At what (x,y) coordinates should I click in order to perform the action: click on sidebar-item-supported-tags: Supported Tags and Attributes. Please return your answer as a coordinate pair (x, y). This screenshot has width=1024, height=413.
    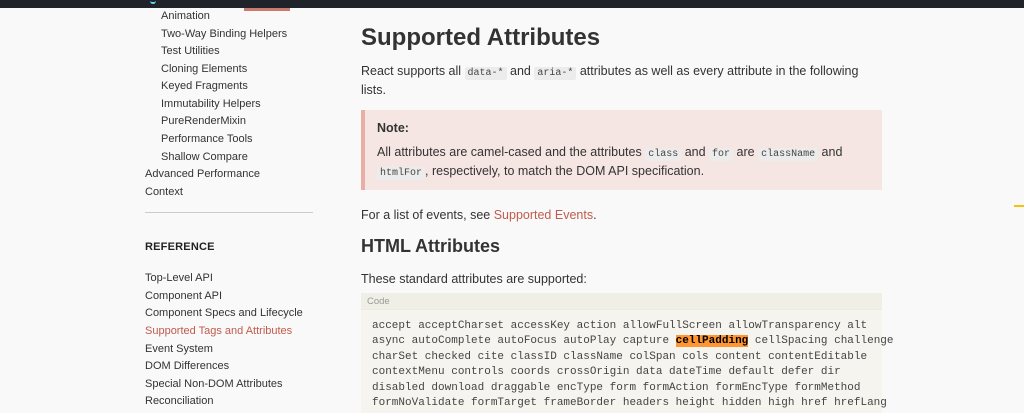
    Looking at the image, I should click on (218, 331).